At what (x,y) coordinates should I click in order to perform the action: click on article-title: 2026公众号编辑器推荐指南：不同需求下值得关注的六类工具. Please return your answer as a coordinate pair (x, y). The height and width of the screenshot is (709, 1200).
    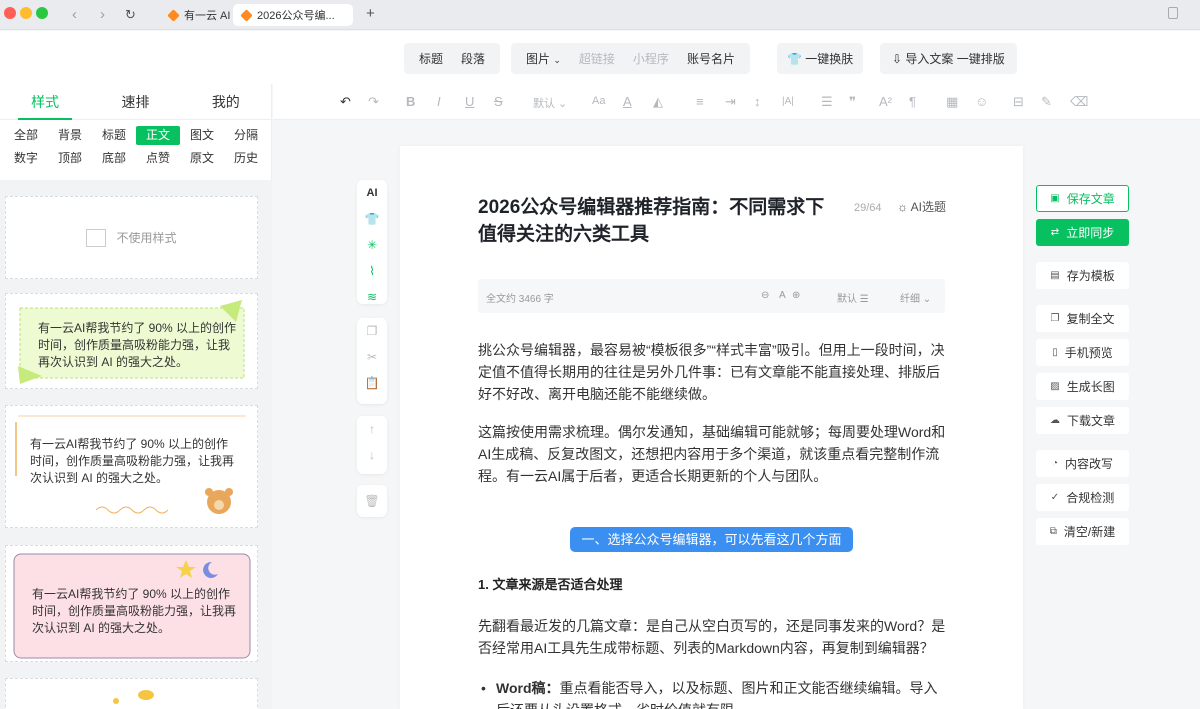
    Looking at the image, I should click on (658, 221).